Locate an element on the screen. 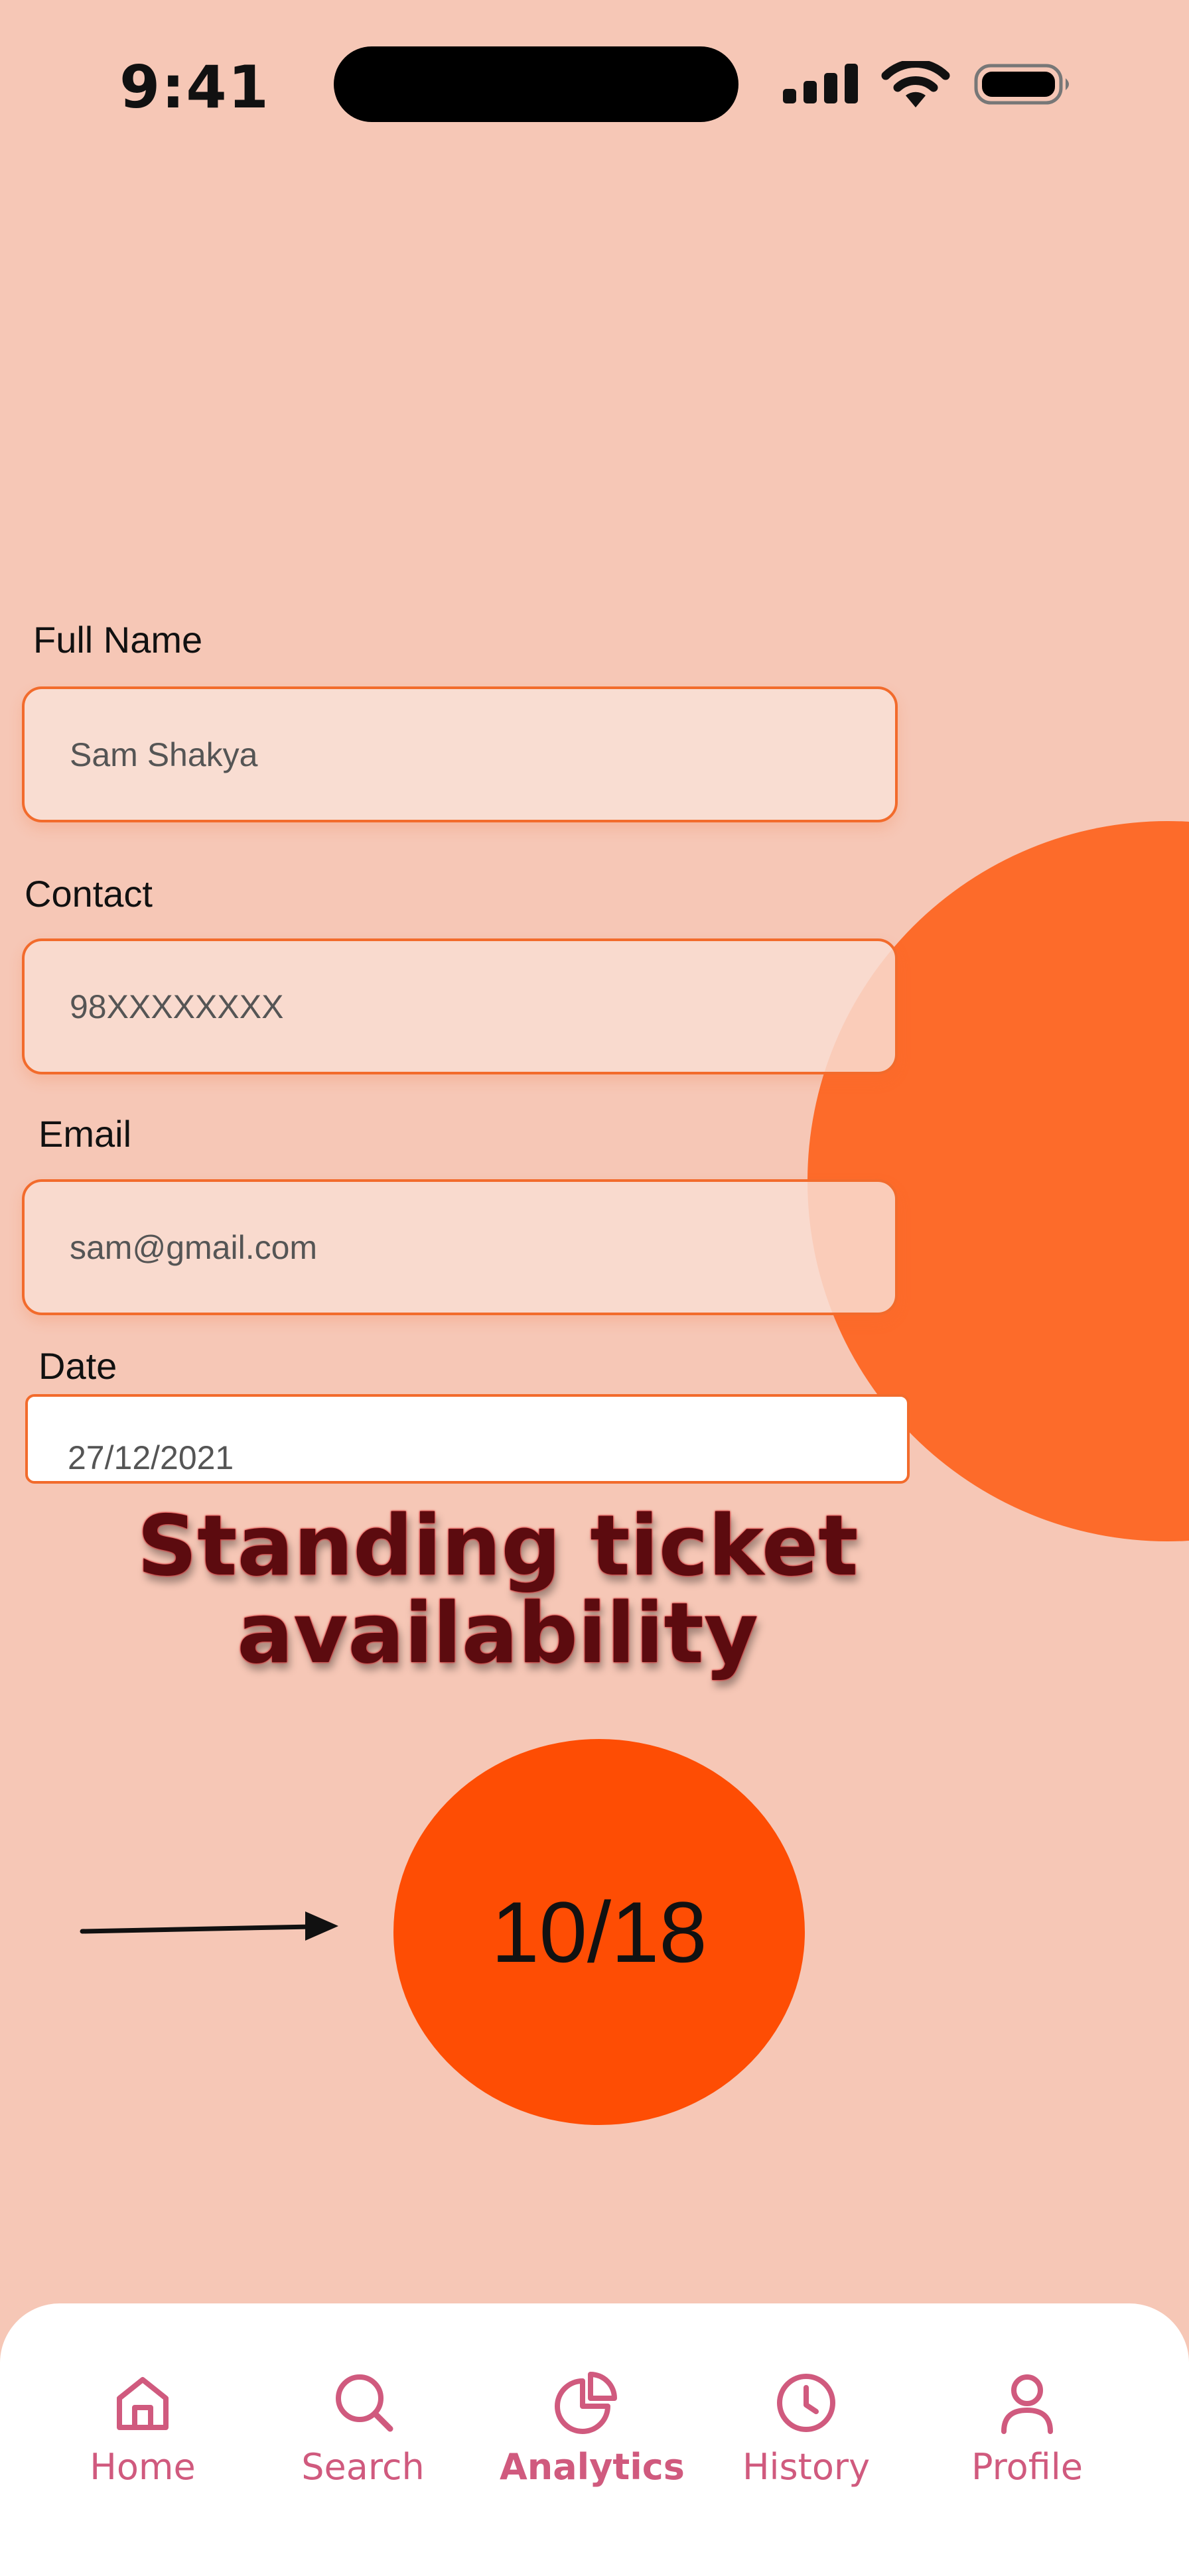  nav-item-home: Home is located at coordinates (142, 2427).